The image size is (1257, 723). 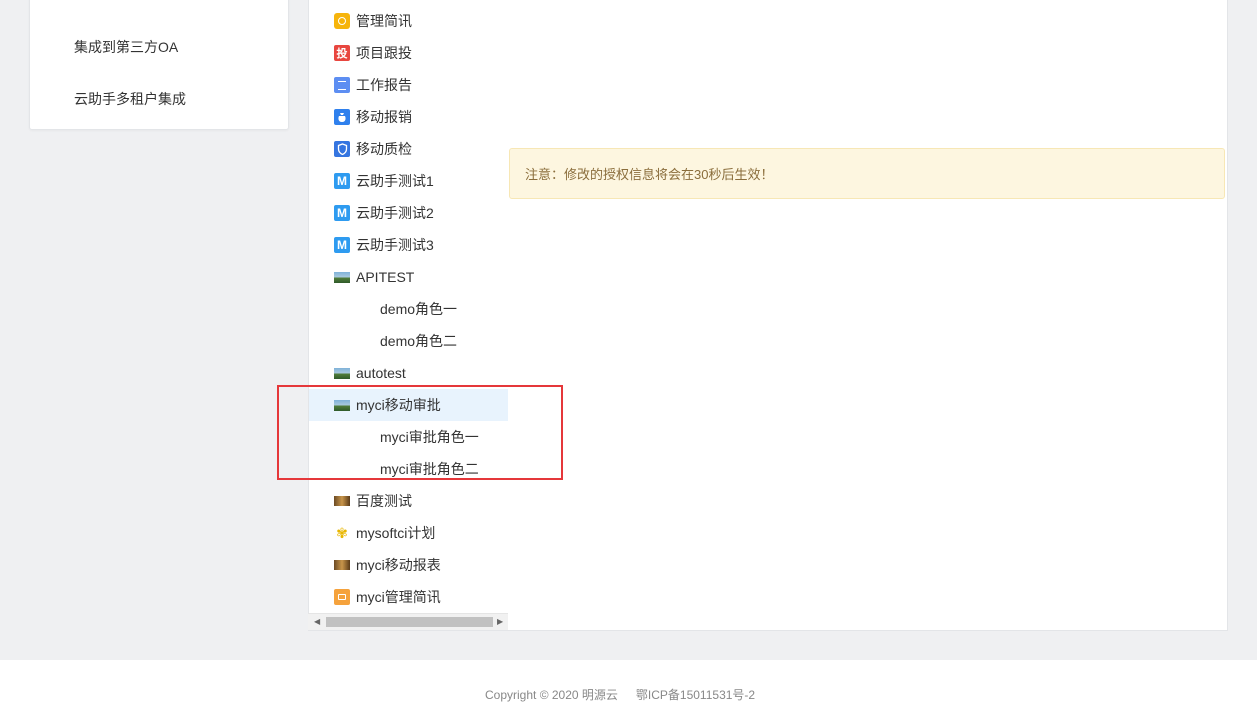 I want to click on tree-item-label: demo角色二, so click(x=419, y=341).